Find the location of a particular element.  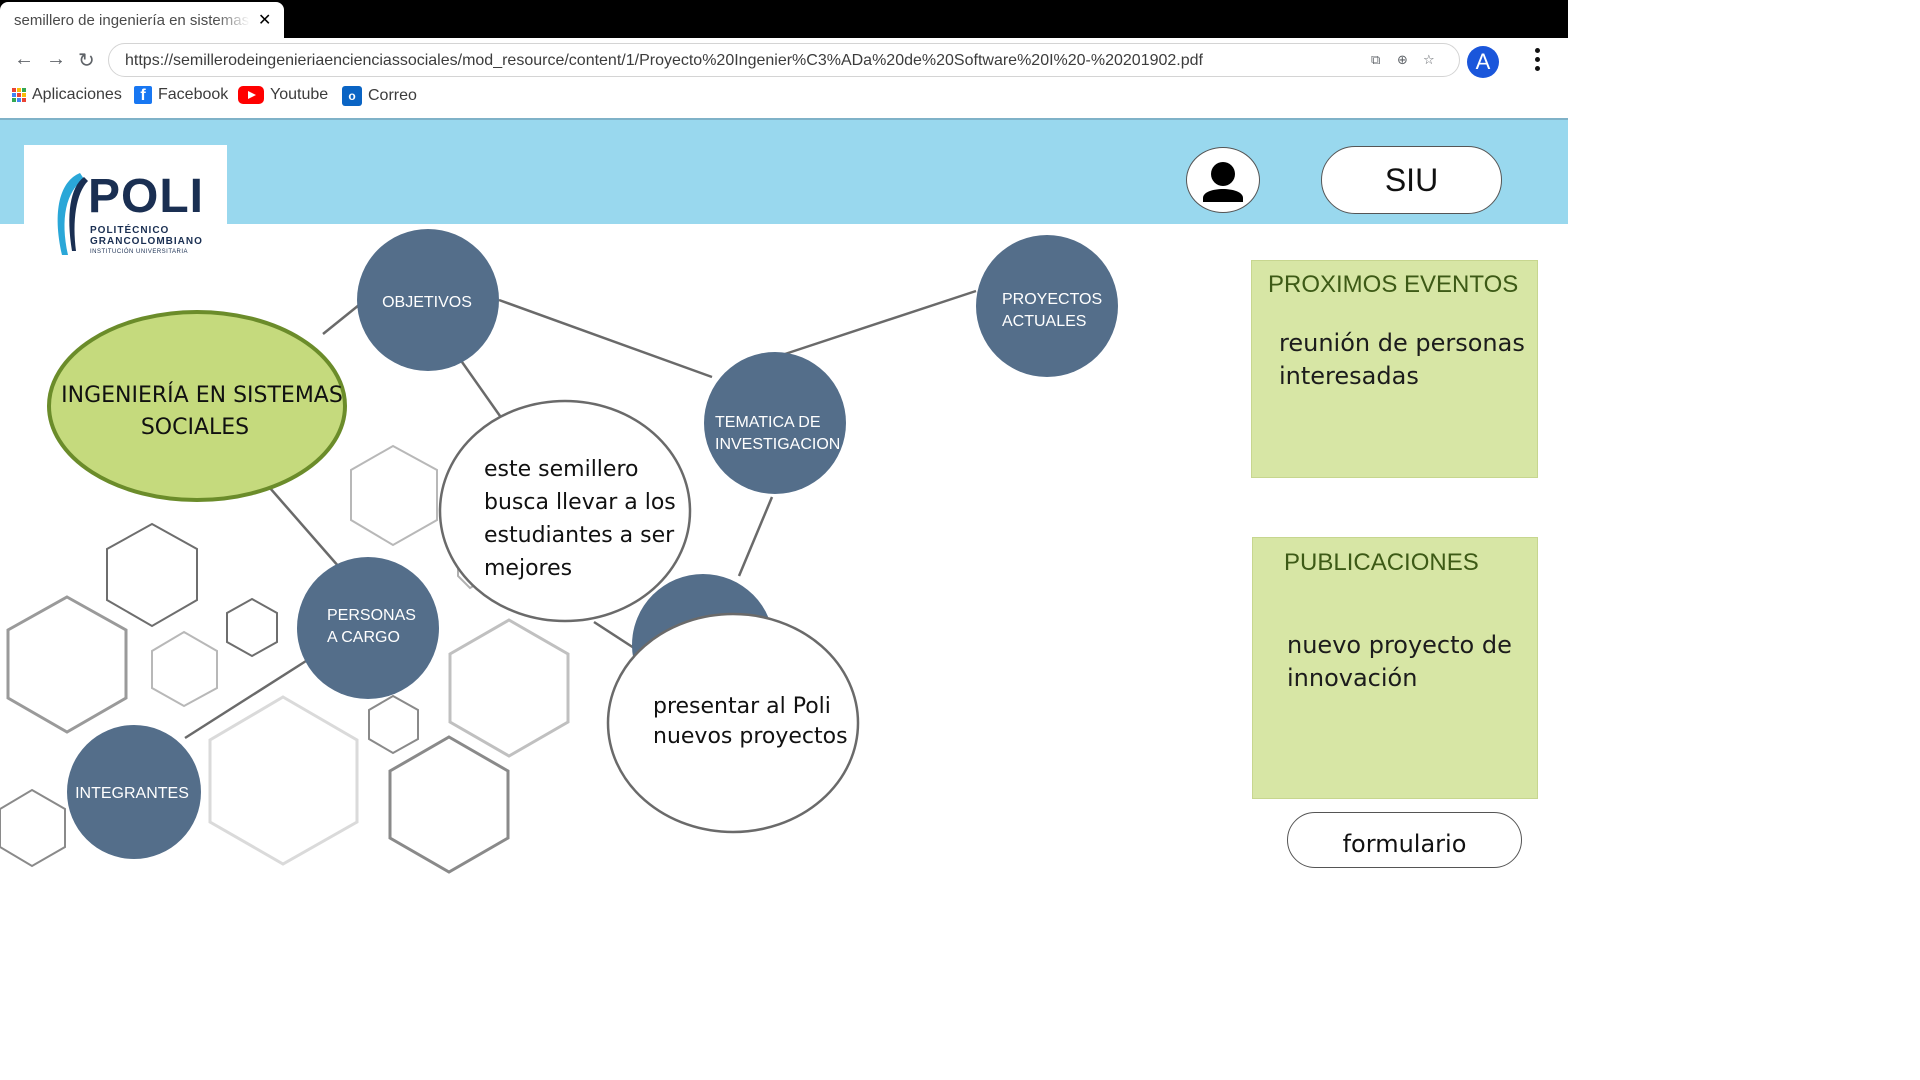

bookmarks-bar: Aplicaciones f Facebook Youtube o Correo is located at coordinates (400, 97).